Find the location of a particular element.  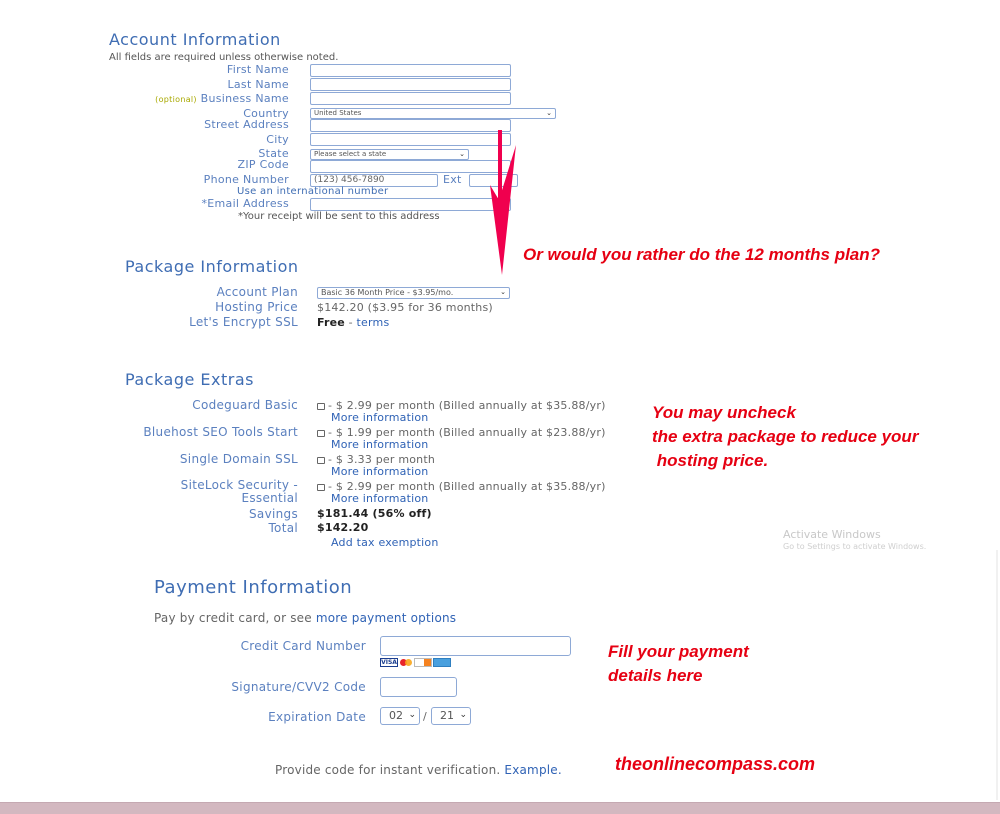

extras-annotation-line1: You may uncheck is located at coordinates (724, 412).